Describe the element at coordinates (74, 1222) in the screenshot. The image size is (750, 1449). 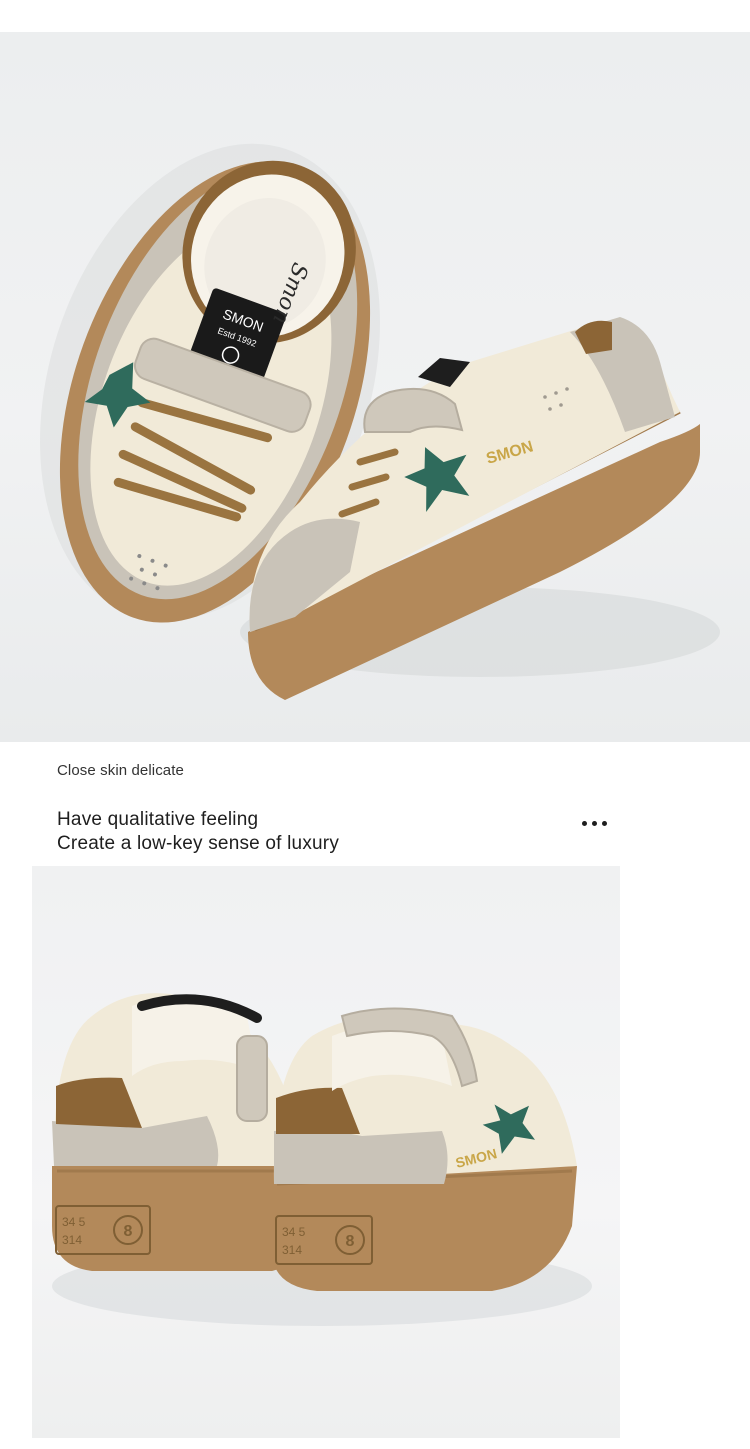
I see `heel-numbers-left-1: 34 5` at that location.